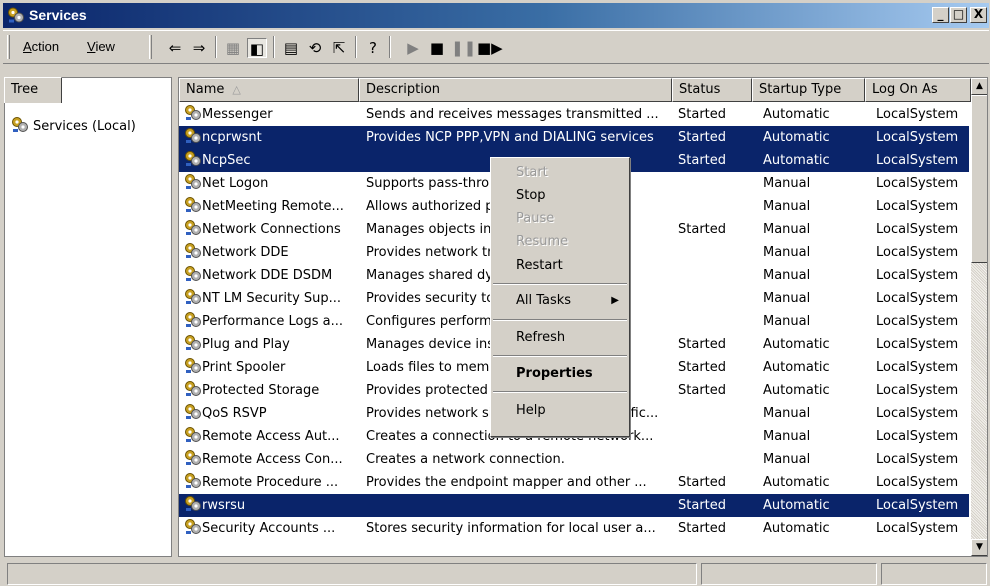 Image resolution: width=990 pixels, height=586 pixels. I want to click on service-name: Print Spooler, so click(273, 367).